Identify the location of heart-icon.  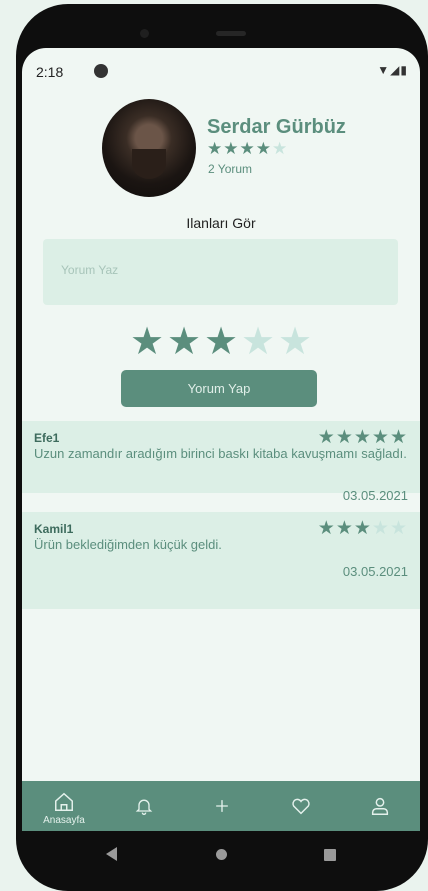
(301, 806).